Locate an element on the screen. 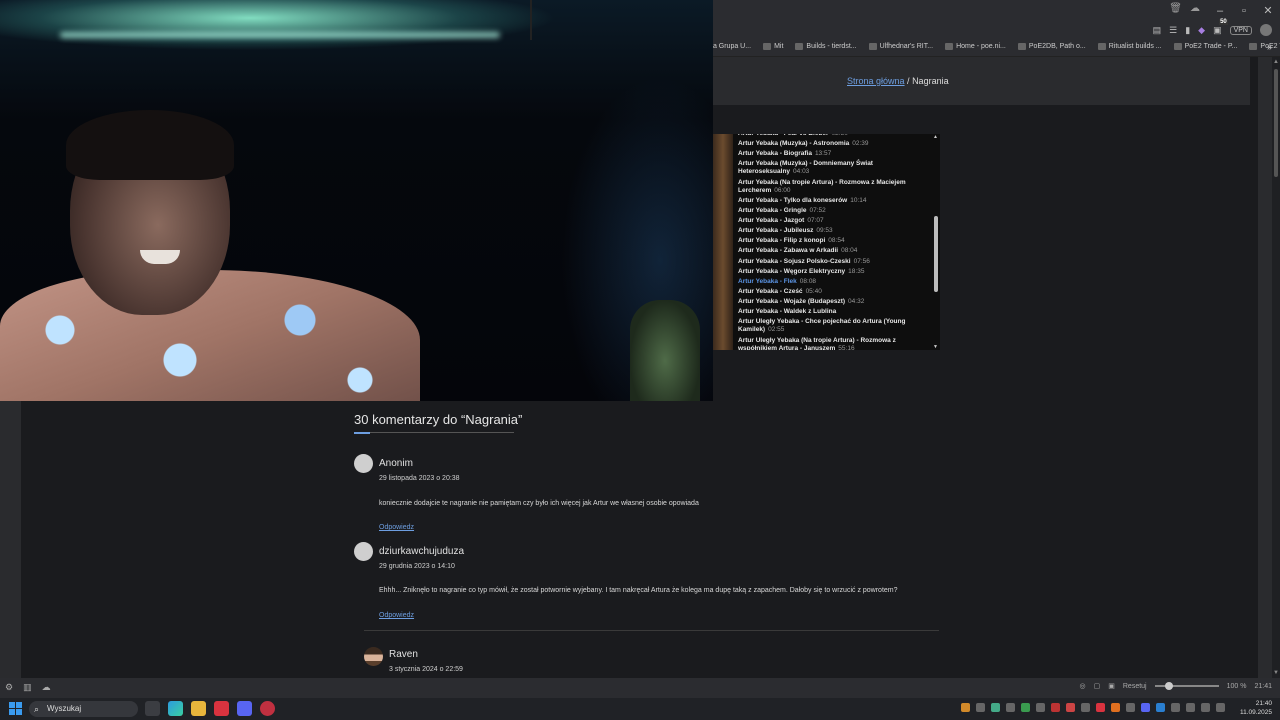 The width and height of the screenshot is (1280, 720). playlist-item: Artur Yebaka (Muzyka) - Astronomia 02:39 is located at coordinates (834, 144).